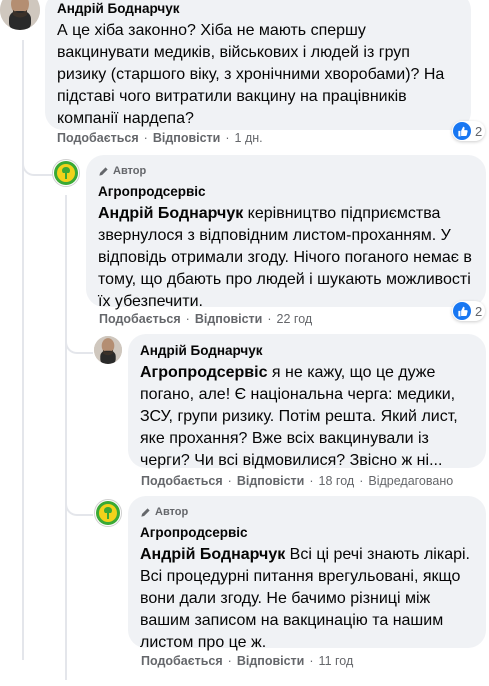  I want to click on edited-label: Відредаговано, so click(410, 481).